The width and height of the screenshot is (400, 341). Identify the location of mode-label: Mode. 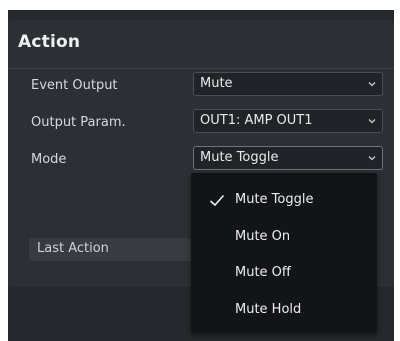
(49, 159).